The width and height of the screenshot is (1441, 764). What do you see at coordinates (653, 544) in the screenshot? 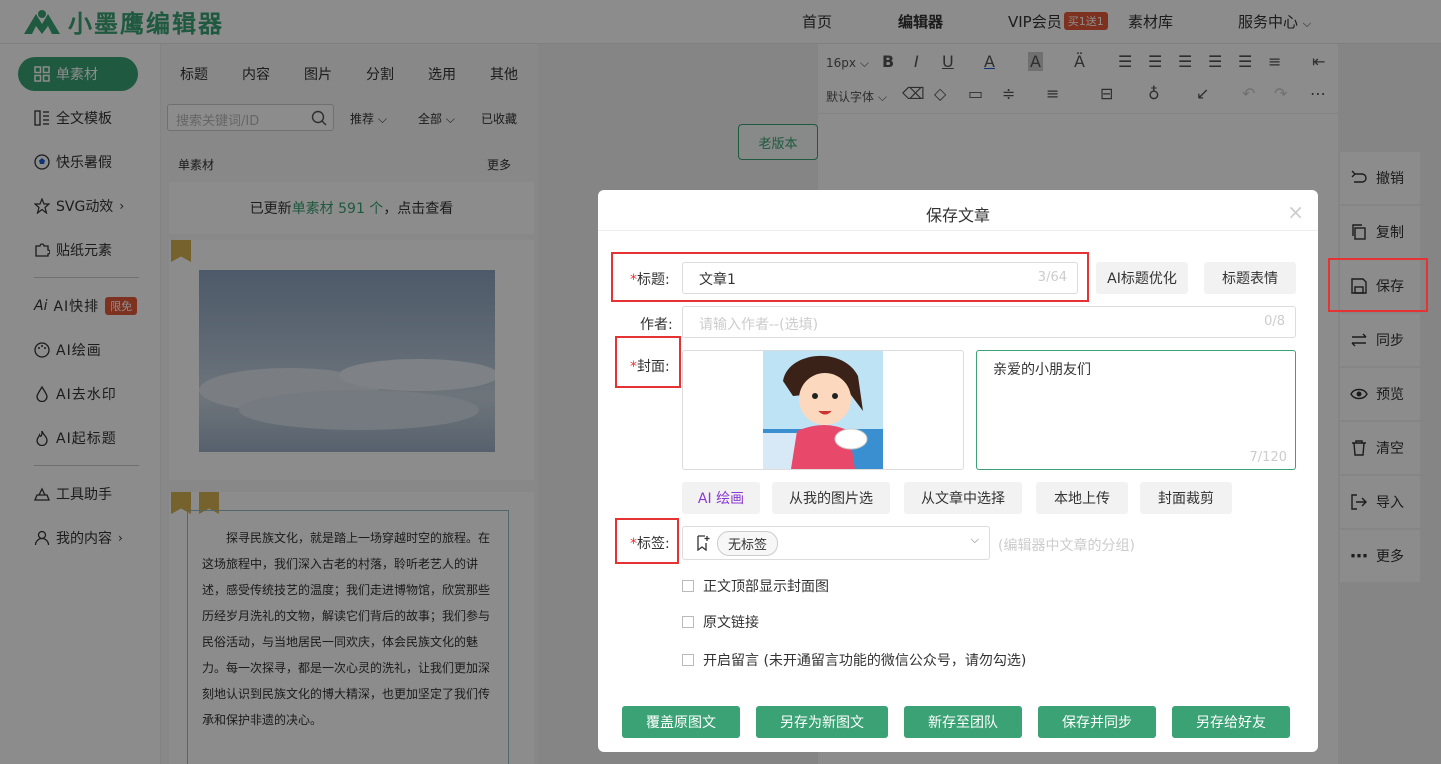
I see `tag-label-text: 标签:` at bounding box center [653, 544].